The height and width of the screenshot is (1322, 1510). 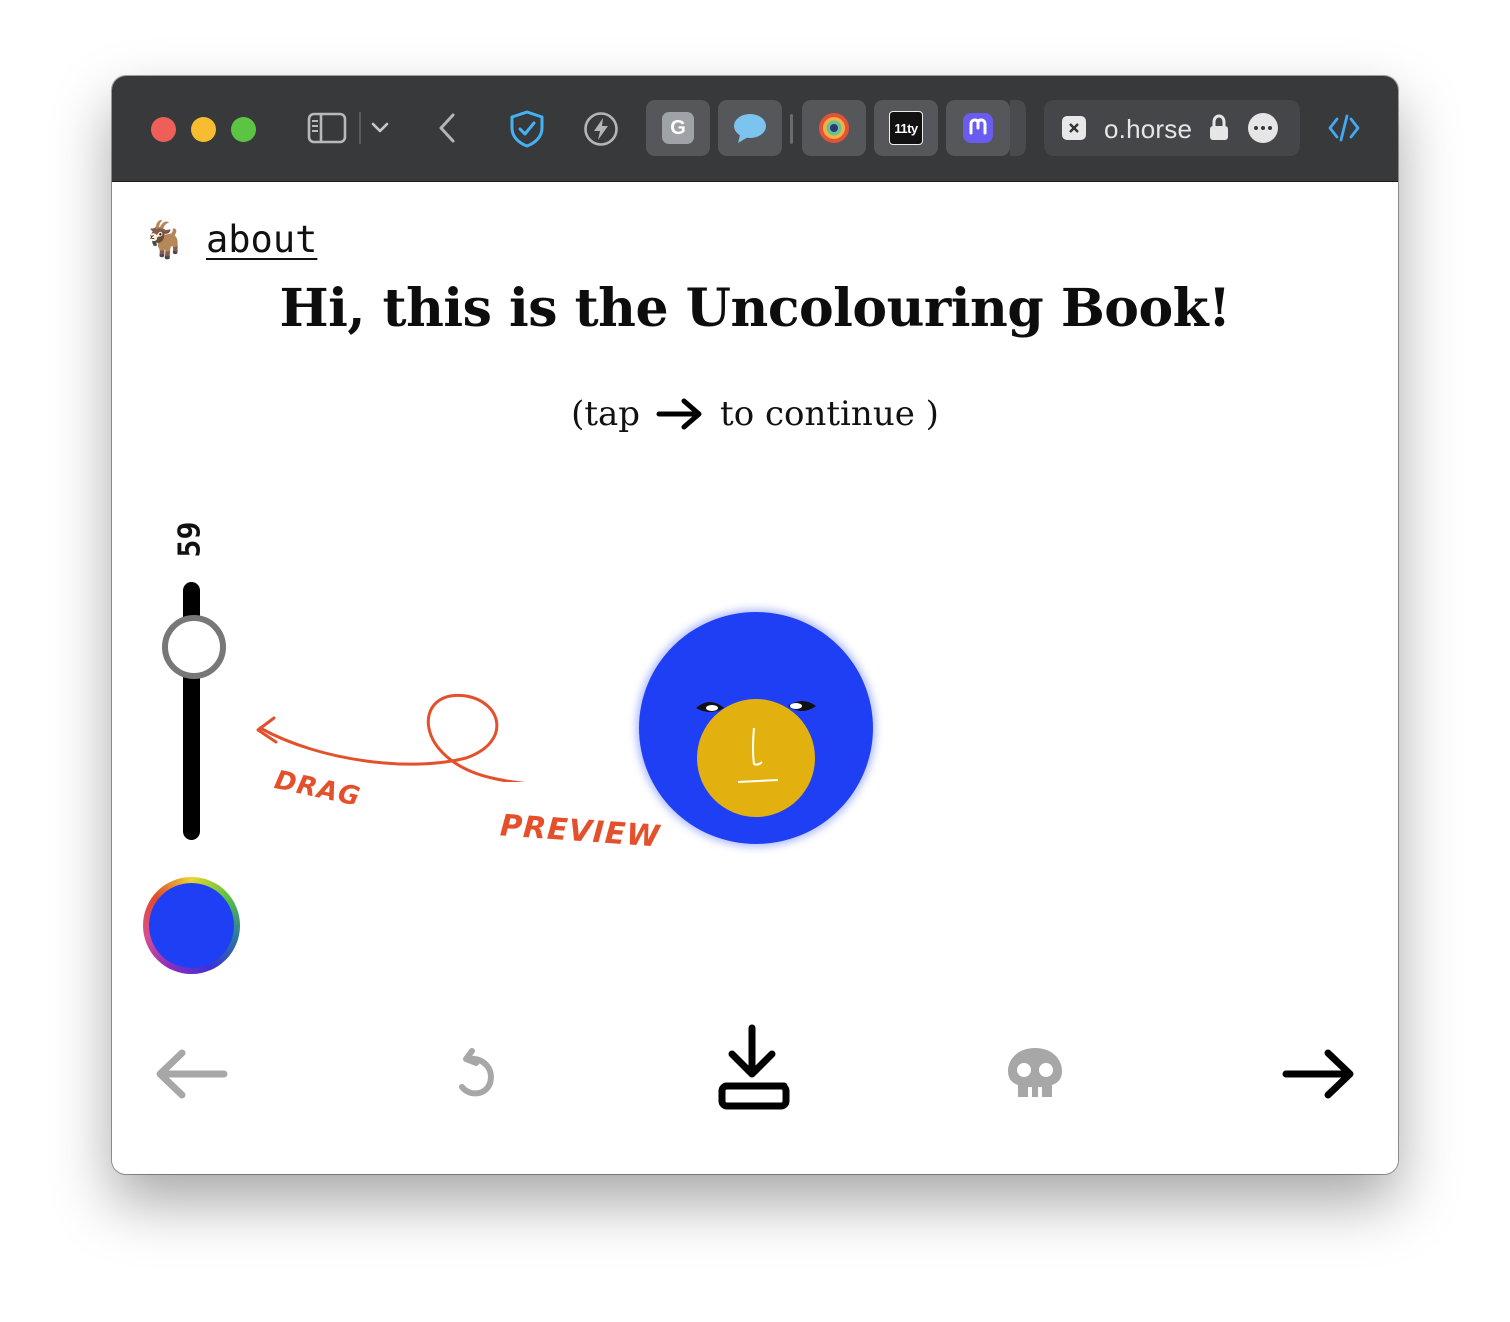 What do you see at coordinates (380, 128) in the screenshot?
I see `chevron-down-icon` at bounding box center [380, 128].